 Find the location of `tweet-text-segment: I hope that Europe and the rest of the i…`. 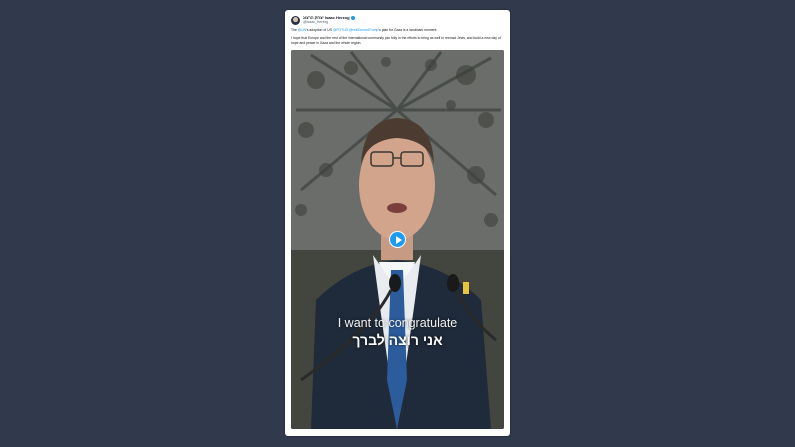

tweet-text-segment: I hope that Europe and the rest of the i… is located at coordinates (396, 40).